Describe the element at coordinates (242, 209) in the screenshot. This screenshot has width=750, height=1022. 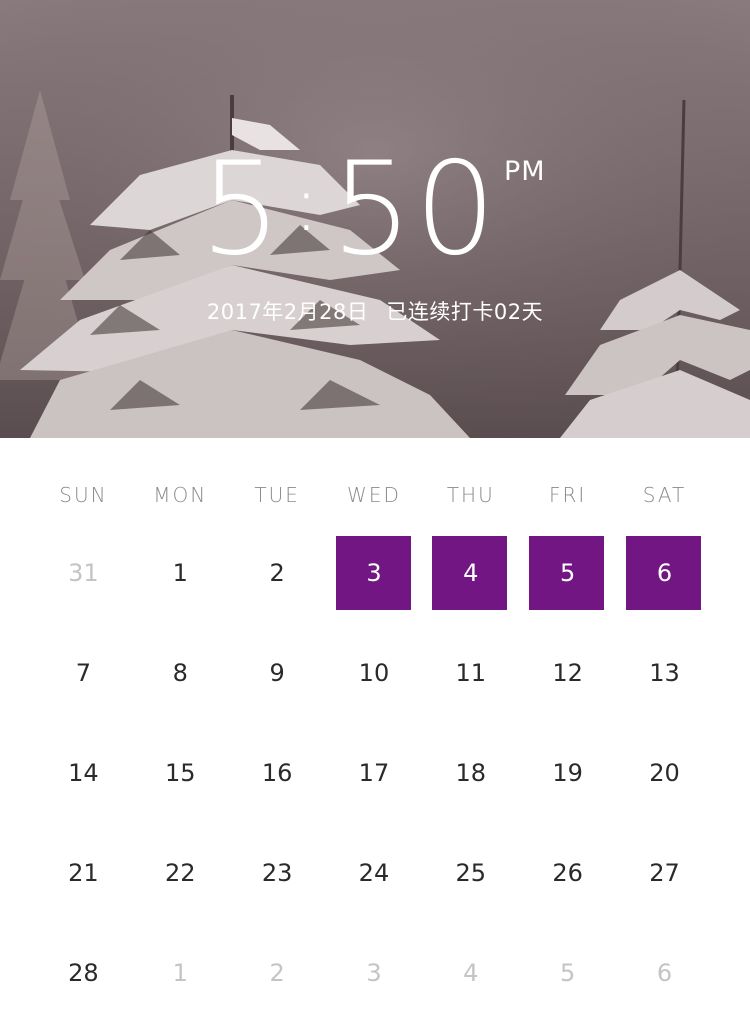
I see `clock-hour: 5` at that location.